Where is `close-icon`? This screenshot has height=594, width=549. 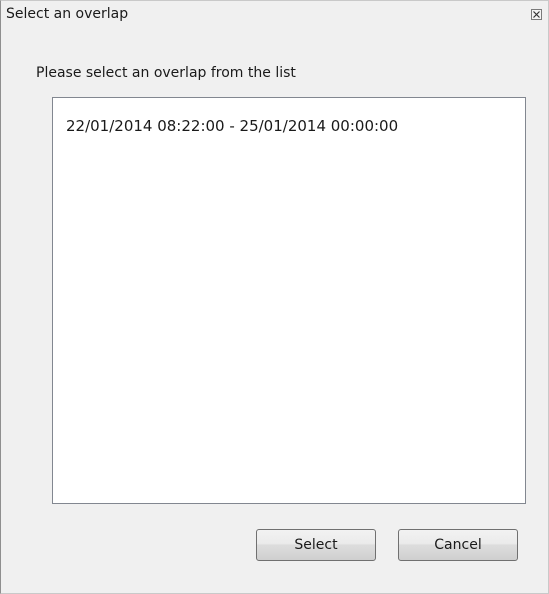
close-icon is located at coordinates (536, 14).